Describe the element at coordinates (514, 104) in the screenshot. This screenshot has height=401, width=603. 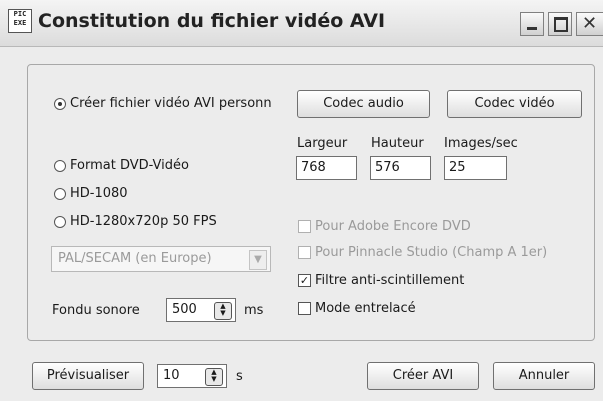
I see `codec-video-button: Codec vidéo` at that location.